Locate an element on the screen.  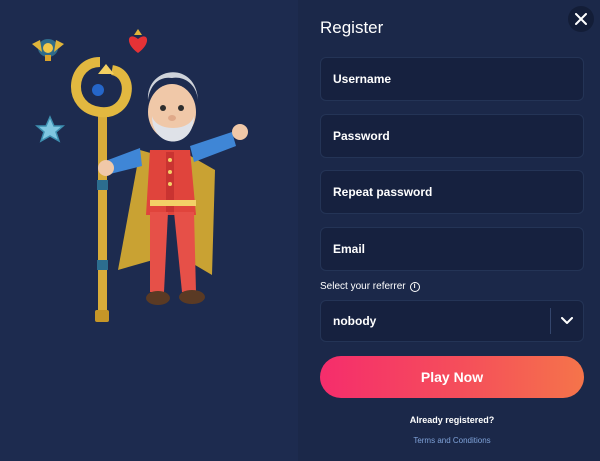
close-icon is located at coordinates (581, 19).